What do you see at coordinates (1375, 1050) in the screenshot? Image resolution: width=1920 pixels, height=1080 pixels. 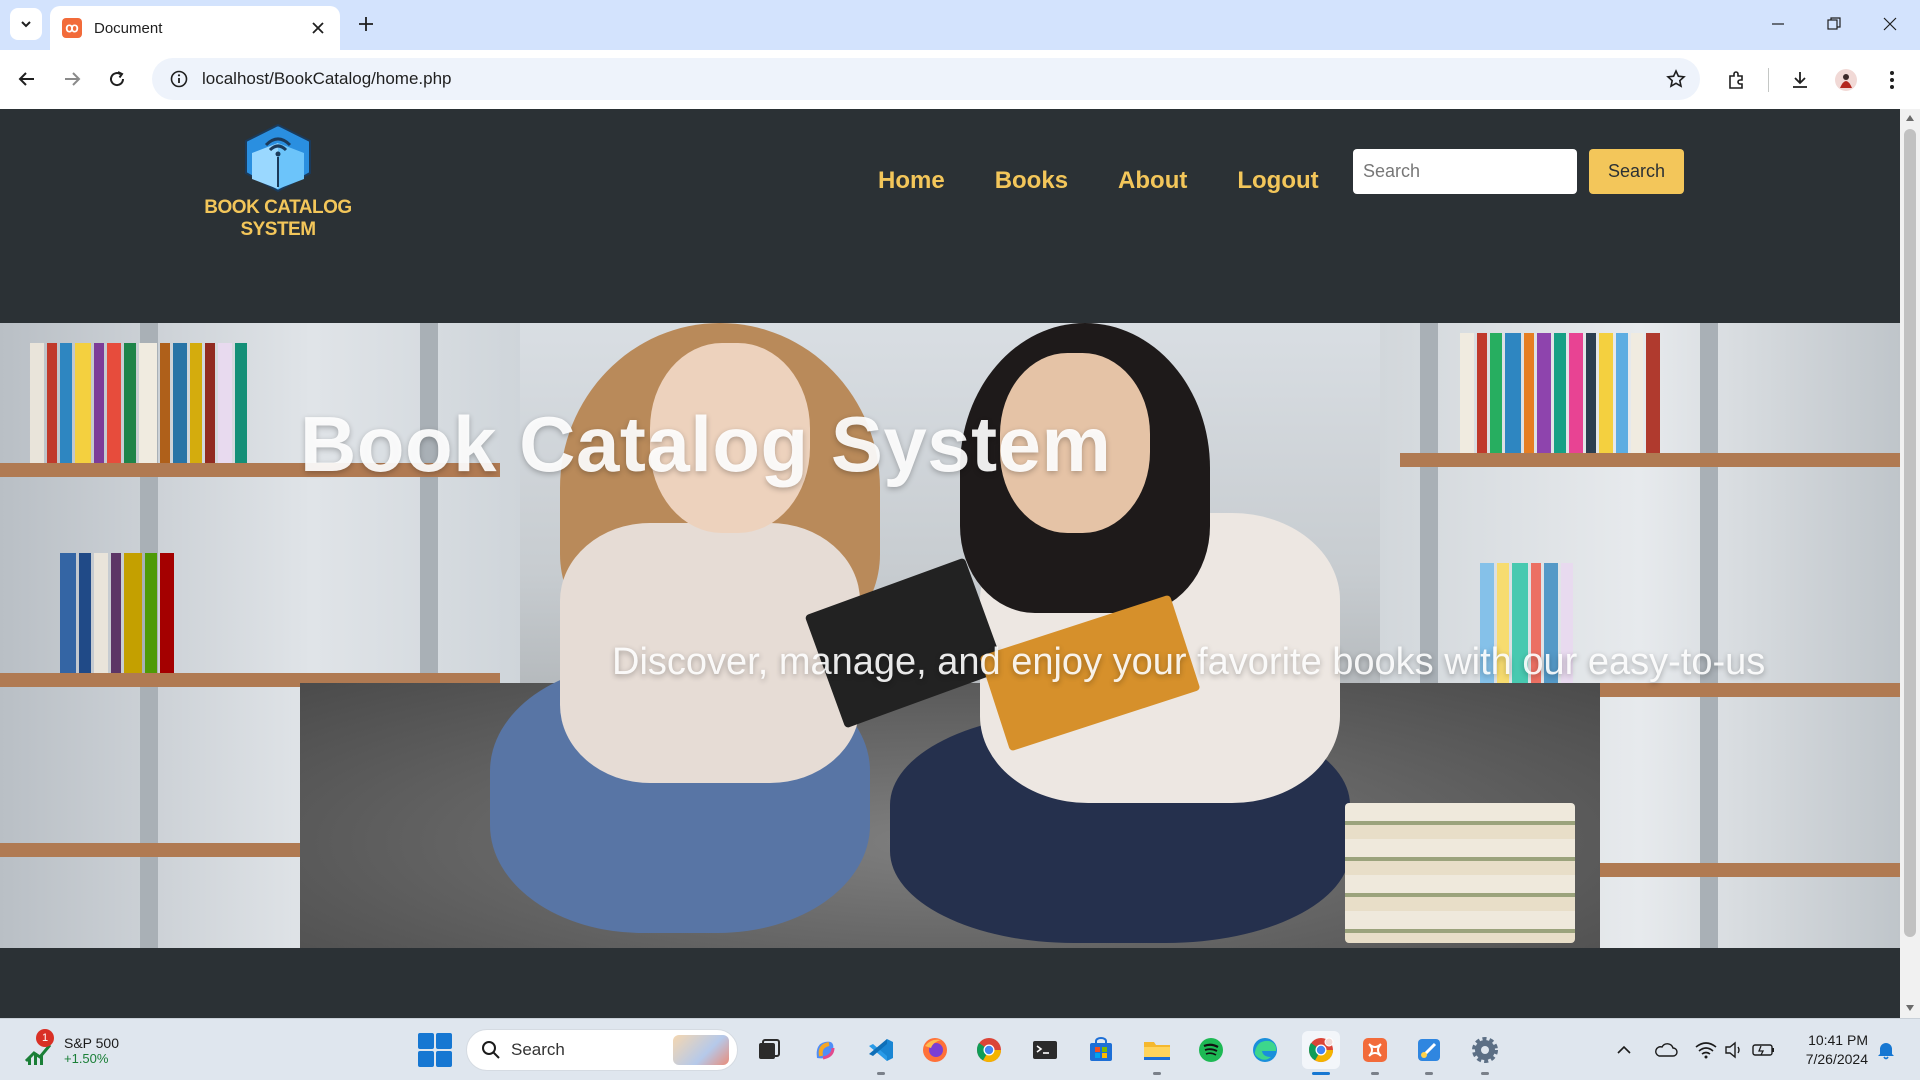 I see `xampp-icon` at bounding box center [1375, 1050].